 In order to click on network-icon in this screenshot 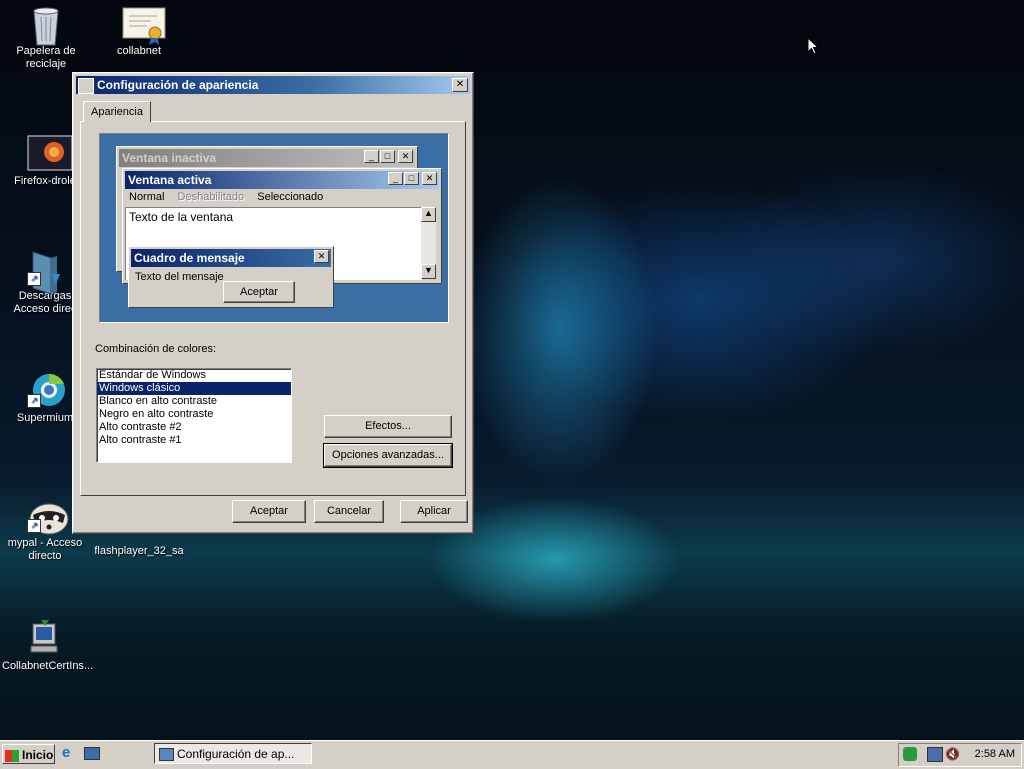, I will do `click(935, 754)`.